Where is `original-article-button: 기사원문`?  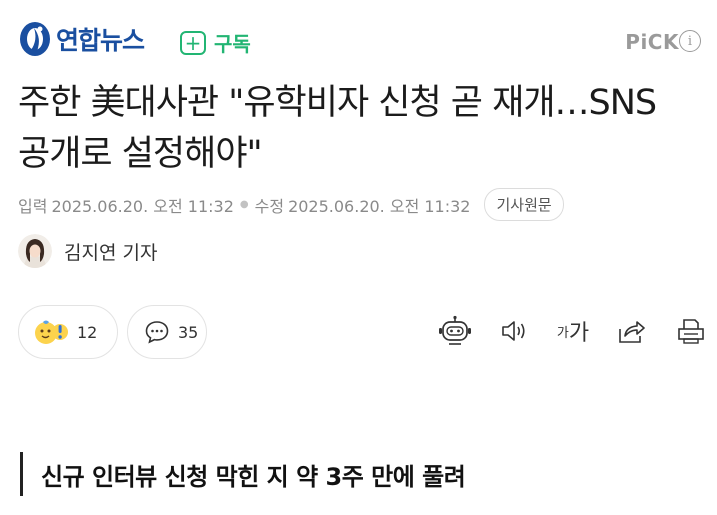
original-article-button: 기사원문 is located at coordinates (524, 204).